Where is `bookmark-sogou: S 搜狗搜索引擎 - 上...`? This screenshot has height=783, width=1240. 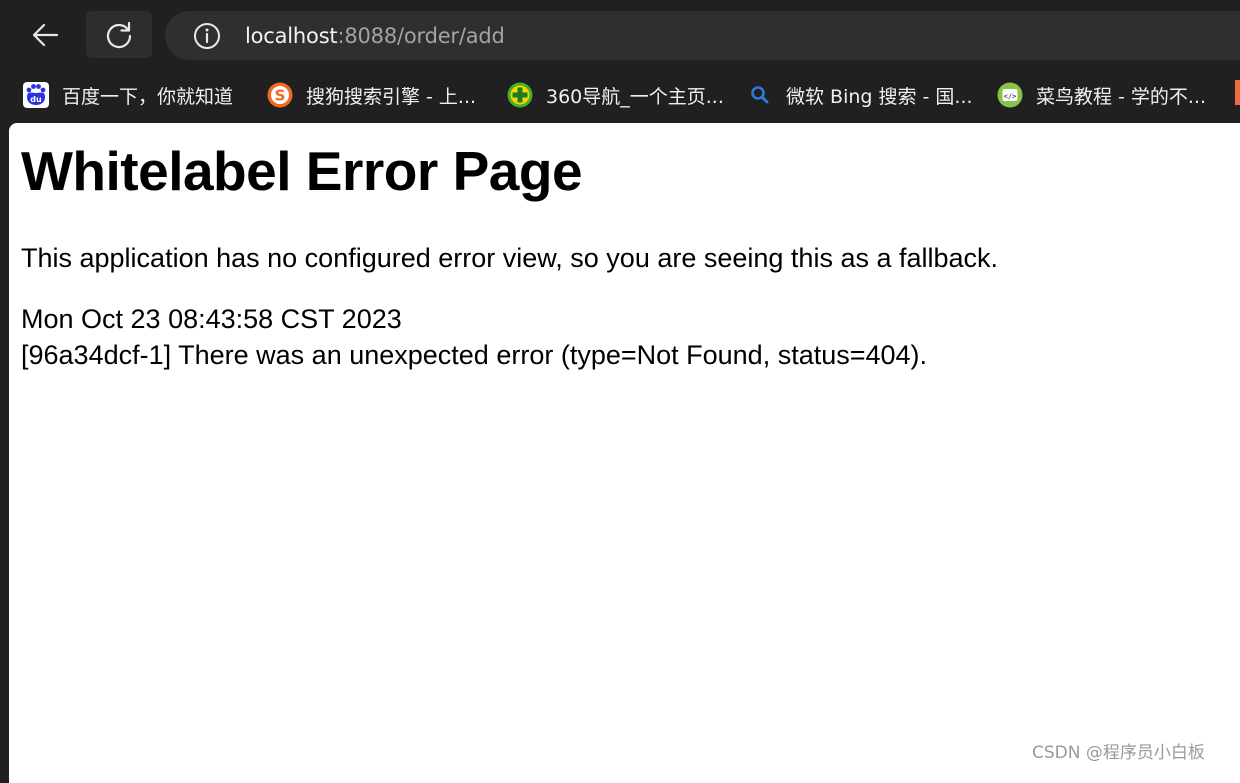
bookmark-sogou: S 搜狗搜索引擎 - 上... is located at coordinates (371, 95).